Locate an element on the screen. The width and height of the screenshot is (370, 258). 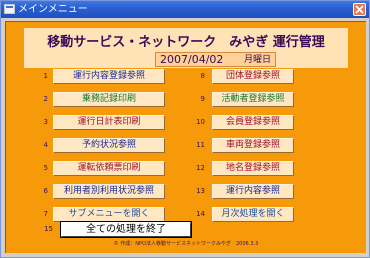
date-display: 2007/04/02 月曜日 is located at coordinates (215, 59).